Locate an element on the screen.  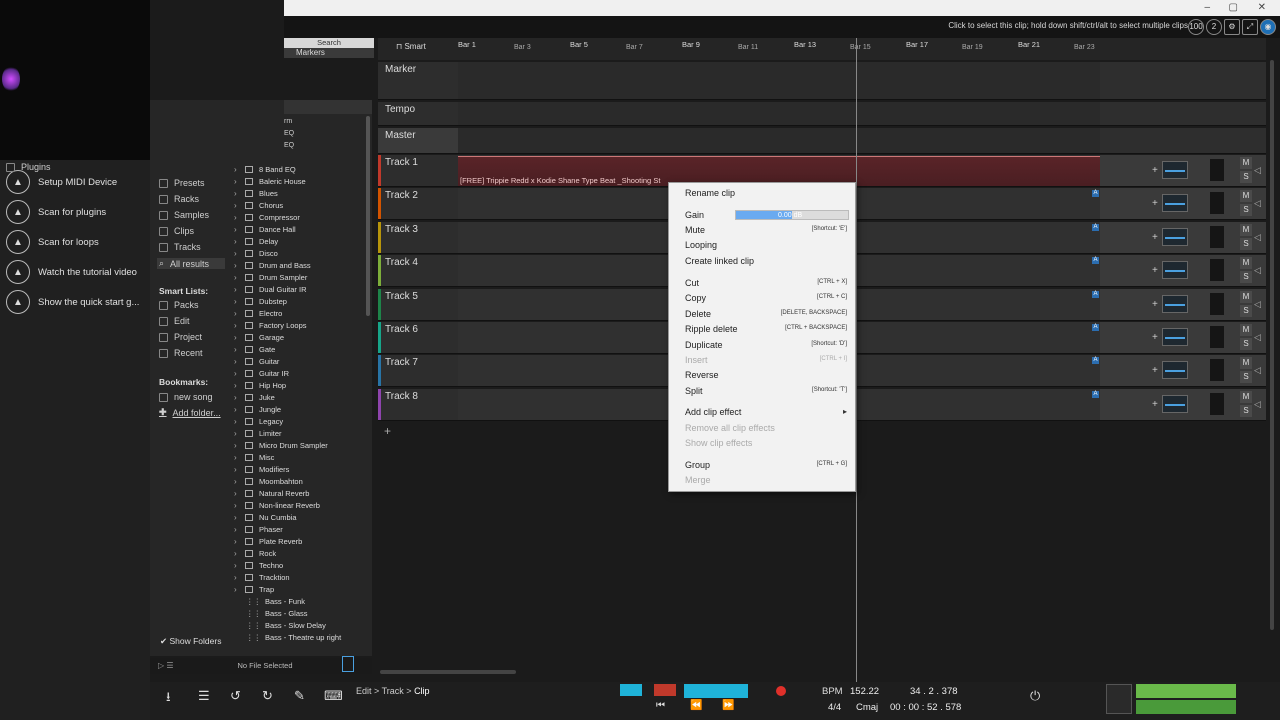
bpm-value: 152.22 is located at coordinates (864, 691).